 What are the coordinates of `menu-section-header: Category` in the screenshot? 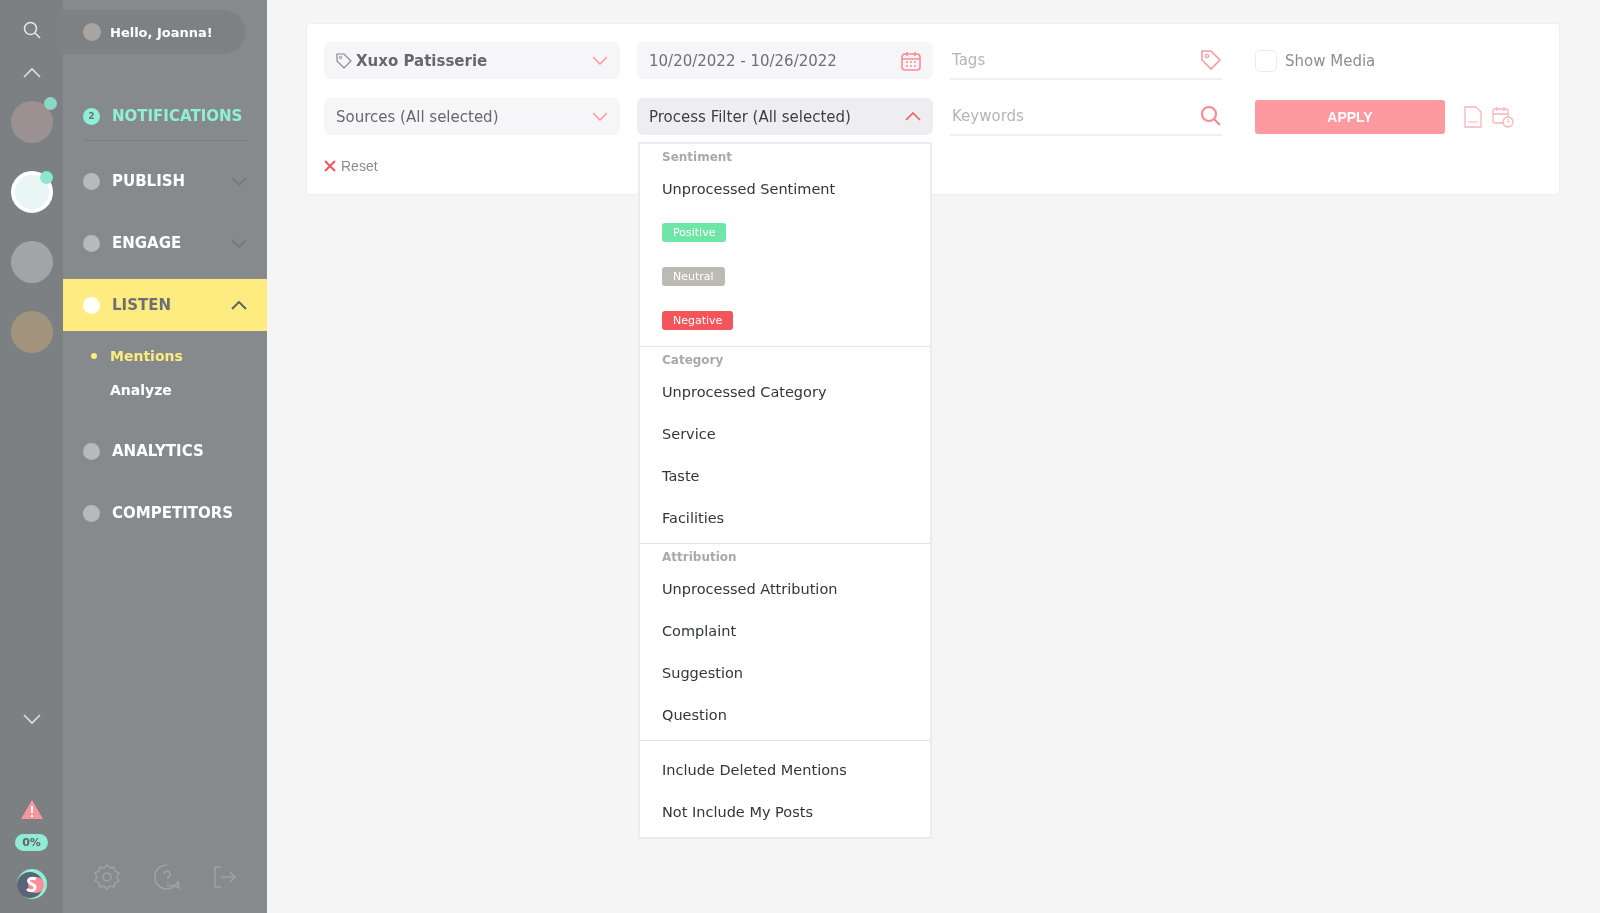 It's located at (693, 360).